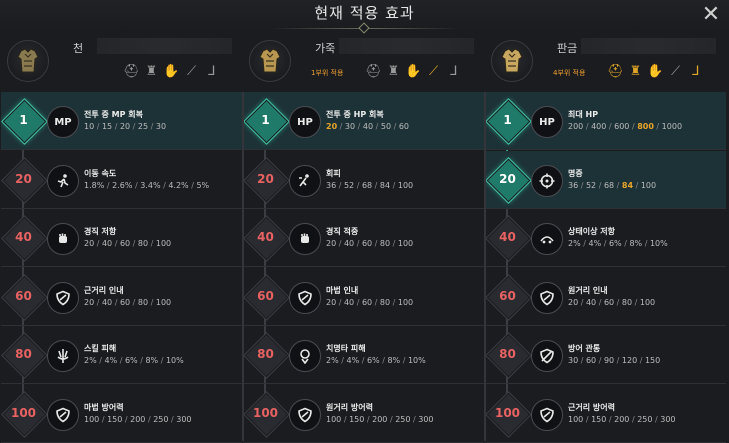 The height and width of the screenshot is (443, 729). I want to click on effect-value: 2%, so click(574, 244).